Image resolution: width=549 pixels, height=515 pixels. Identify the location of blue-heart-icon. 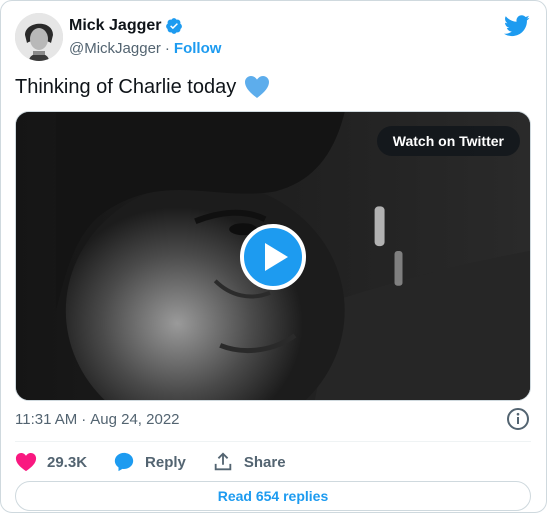
(257, 87).